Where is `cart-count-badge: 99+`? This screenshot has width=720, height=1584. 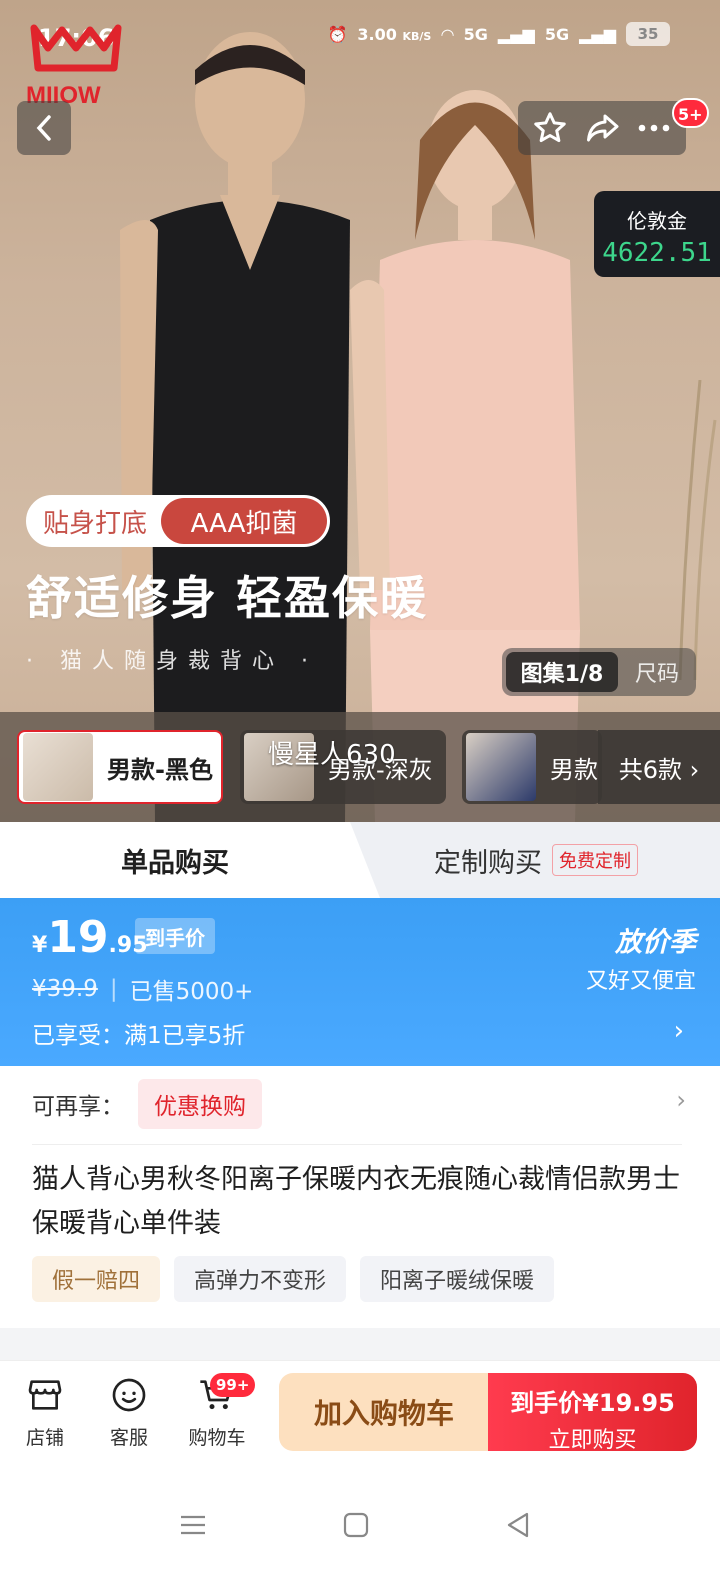 cart-count-badge: 99+ is located at coordinates (233, 1385).